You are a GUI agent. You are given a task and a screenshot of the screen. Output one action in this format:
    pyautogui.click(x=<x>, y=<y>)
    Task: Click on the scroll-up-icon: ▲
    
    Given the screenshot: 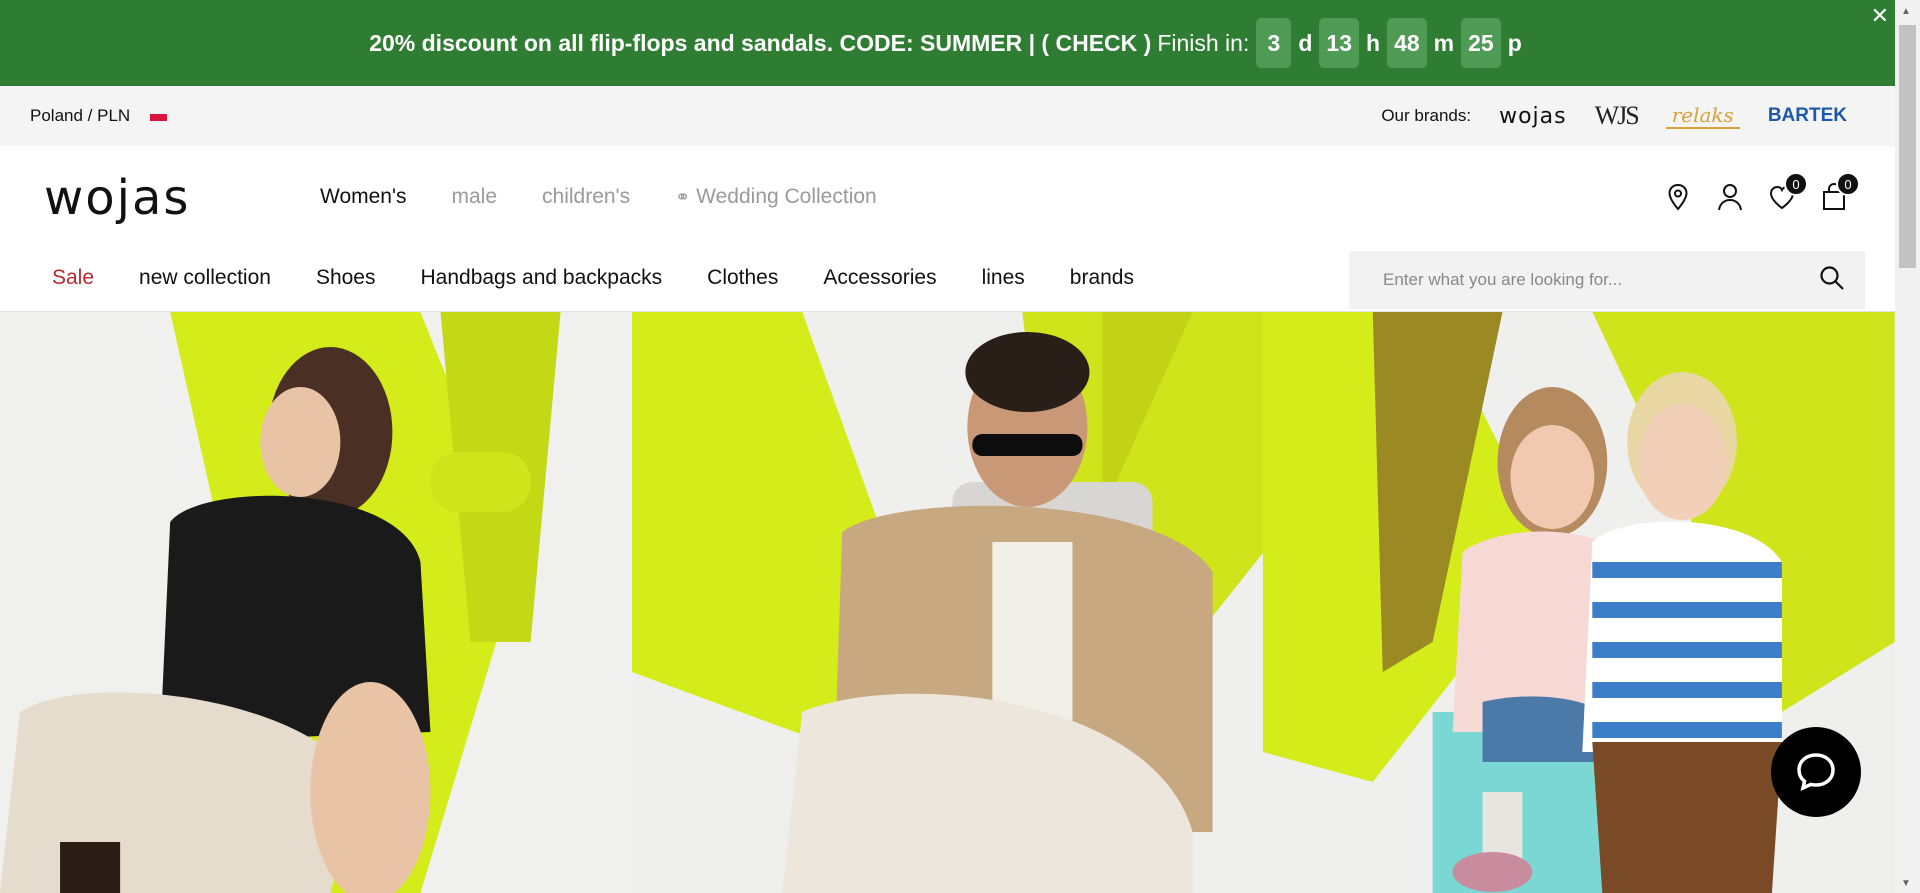 What is the action you would take?
    pyautogui.click(x=1906, y=11)
    